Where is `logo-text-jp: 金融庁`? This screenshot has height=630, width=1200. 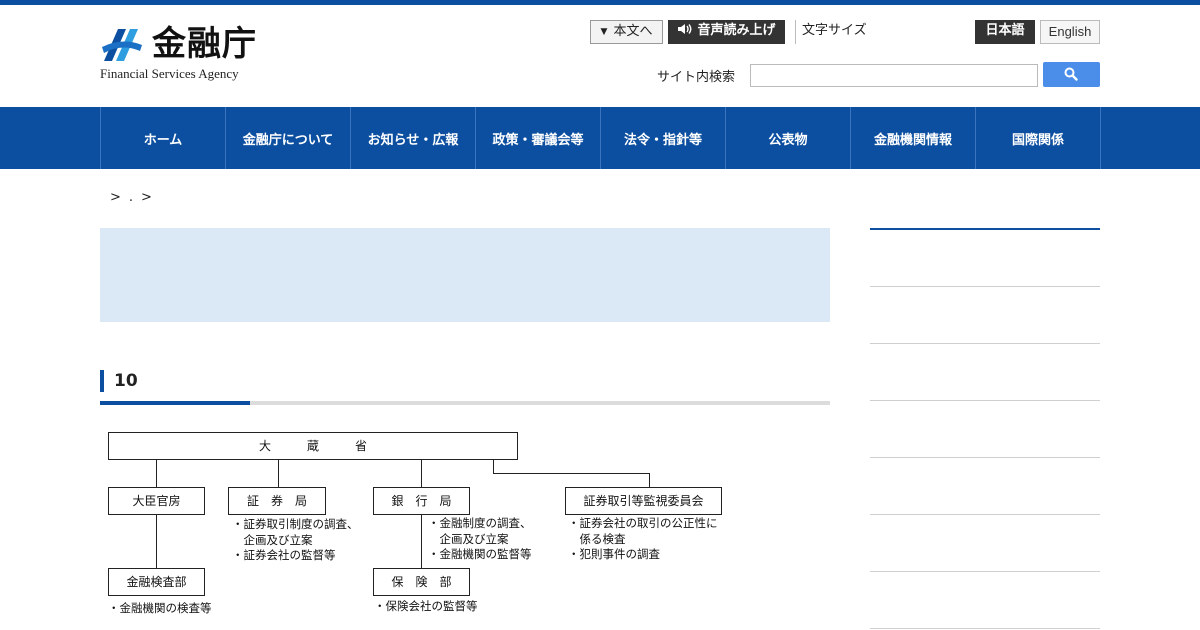 logo-text-jp: 金融庁 is located at coordinates (204, 44).